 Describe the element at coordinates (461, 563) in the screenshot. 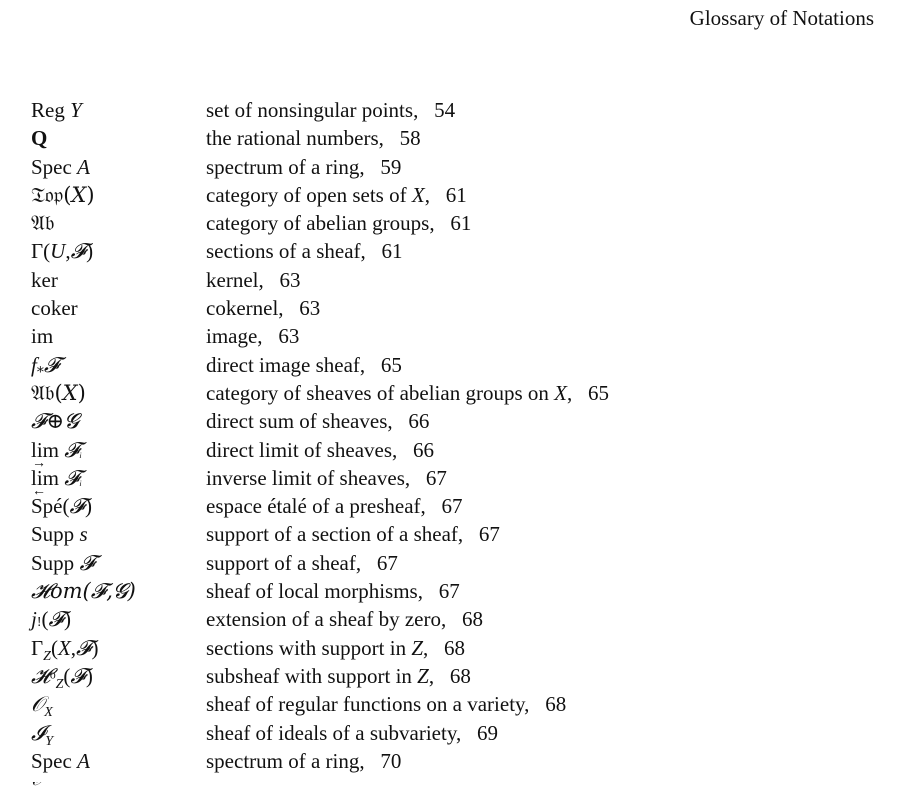

I see `list-item: Supp 𝓕 support of a sheaf, 67` at that location.